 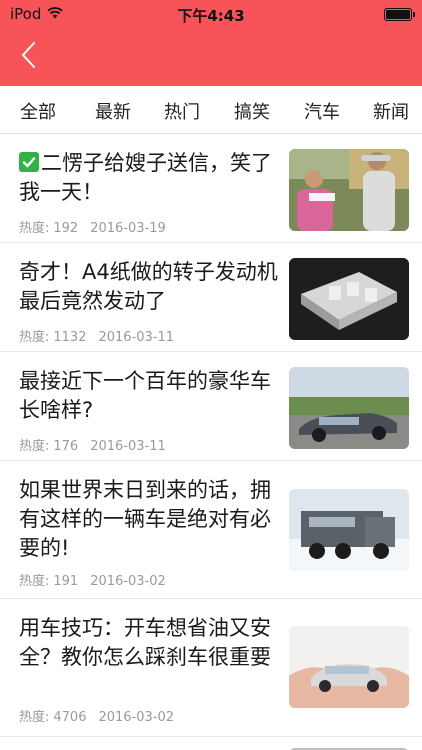 What do you see at coordinates (145, 642) in the screenshot?
I see `article-title: 用车技巧：开车想省油又安全？教你怎么踩刹车很重要` at bounding box center [145, 642].